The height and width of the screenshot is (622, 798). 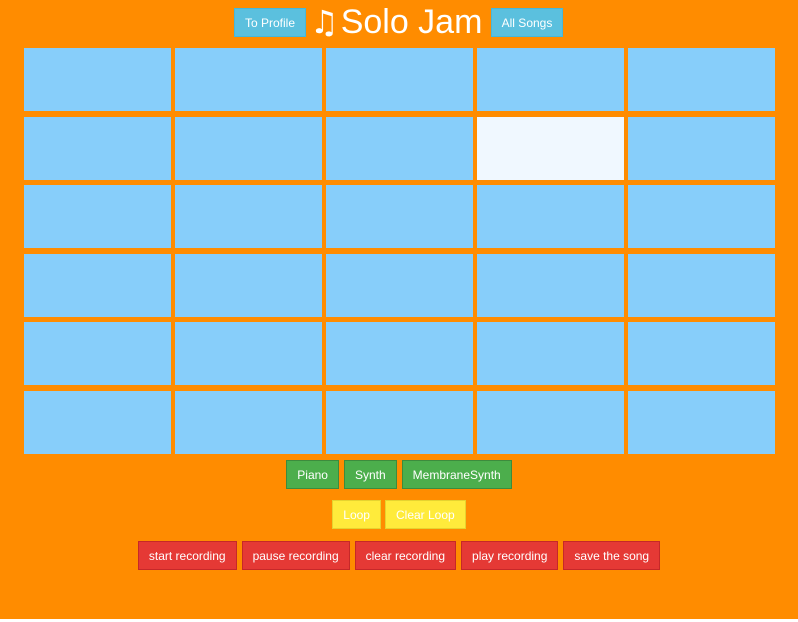 I want to click on clear-loop-button: Clear Loop, so click(x=425, y=514).